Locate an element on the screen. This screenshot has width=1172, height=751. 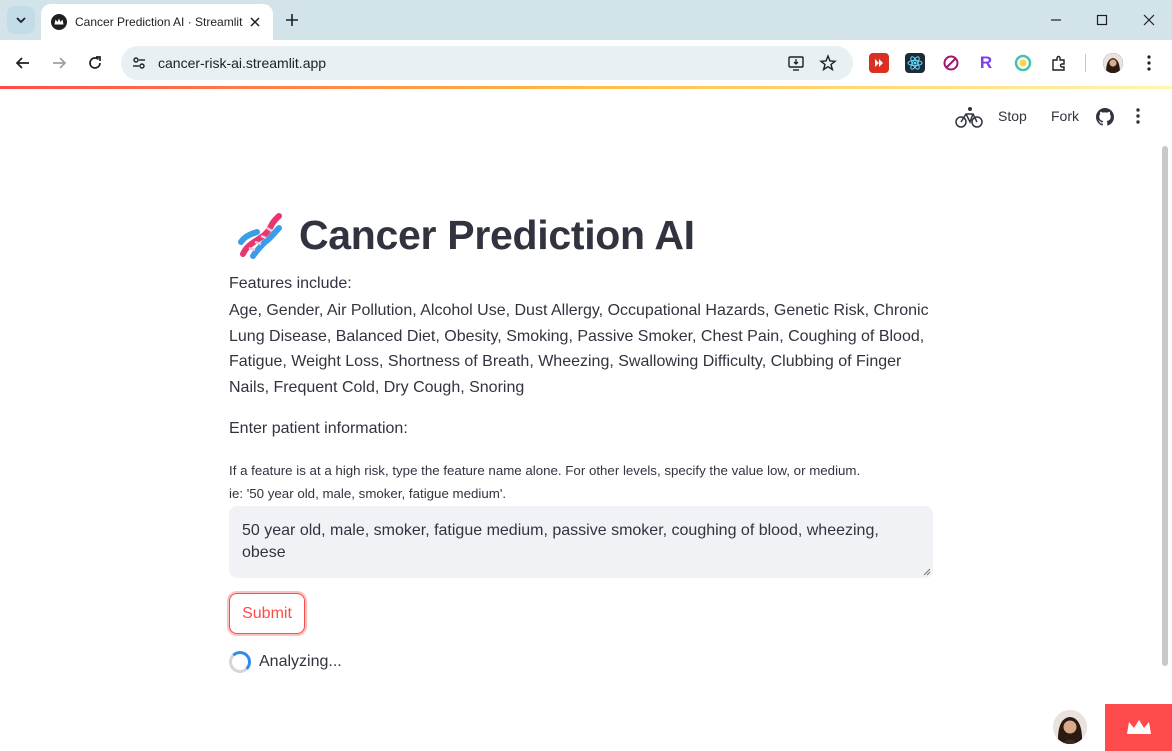
tab-search-button is located at coordinates (21, 20).